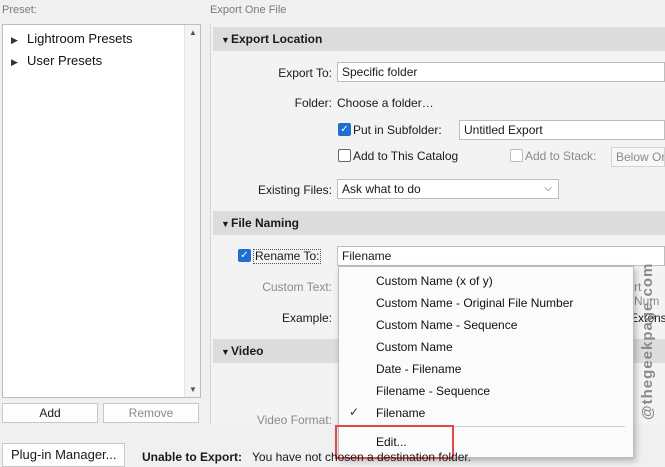  What do you see at coordinates (192, 211) in the screenshot?
I see `preset-scrollbar: ▲ ▼` at bounding box center [192, 211].